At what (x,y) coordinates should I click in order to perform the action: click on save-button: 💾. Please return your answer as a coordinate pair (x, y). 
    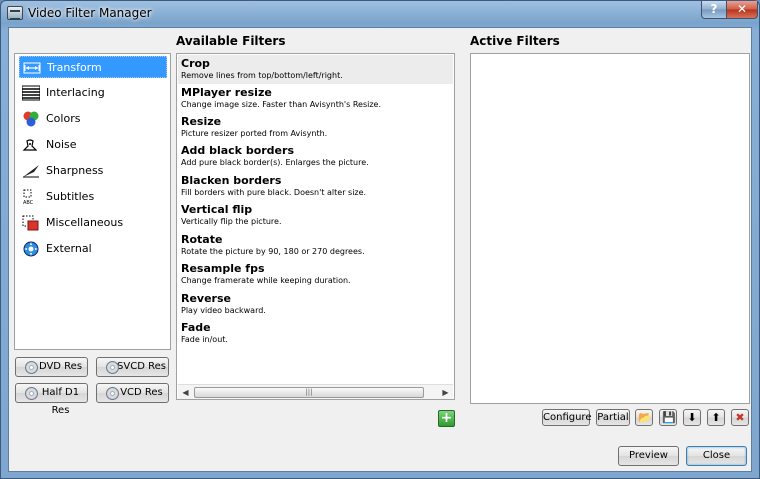
    Looking at the image, I should click on (668, 417).